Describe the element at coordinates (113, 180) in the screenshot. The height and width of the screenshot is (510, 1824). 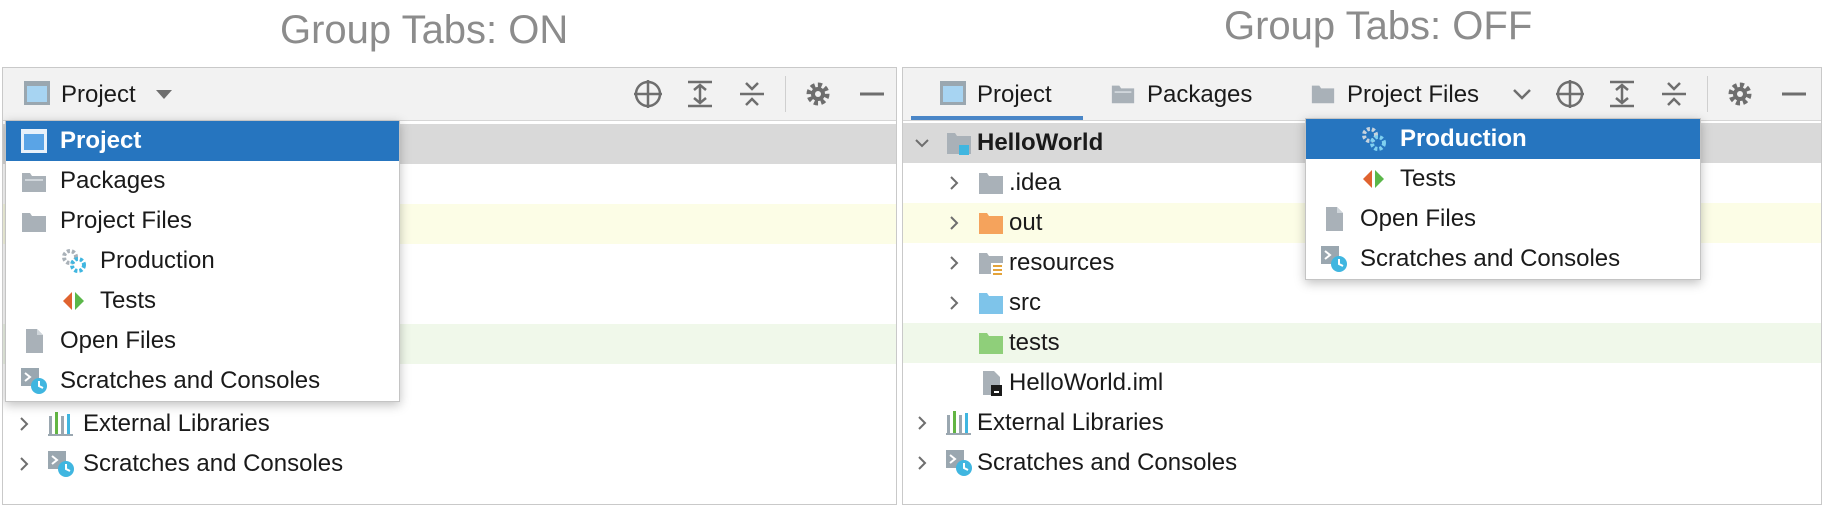
I see `popup-item-label: Packages` at that location.